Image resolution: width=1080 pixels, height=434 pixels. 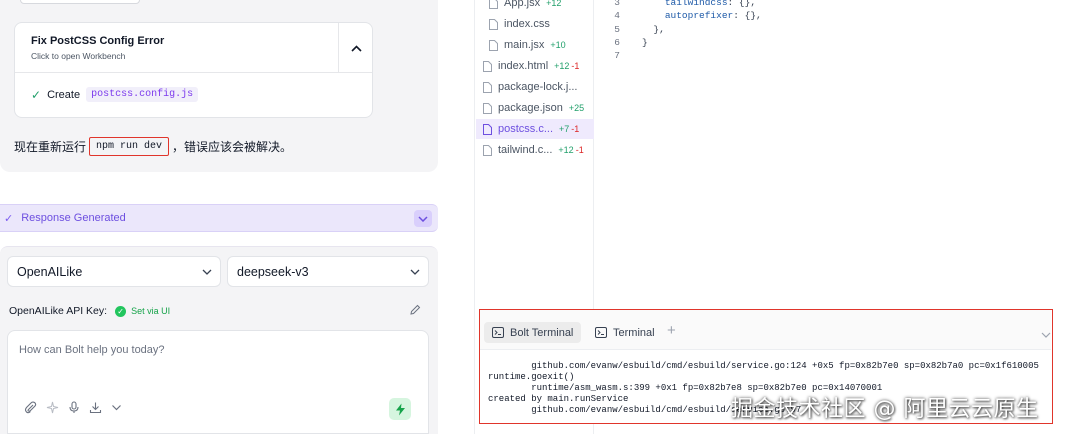 What do you see at coordinates (617, 4) in the screenshot?
I see `line-number: 3` at bounding box center [617, 4].